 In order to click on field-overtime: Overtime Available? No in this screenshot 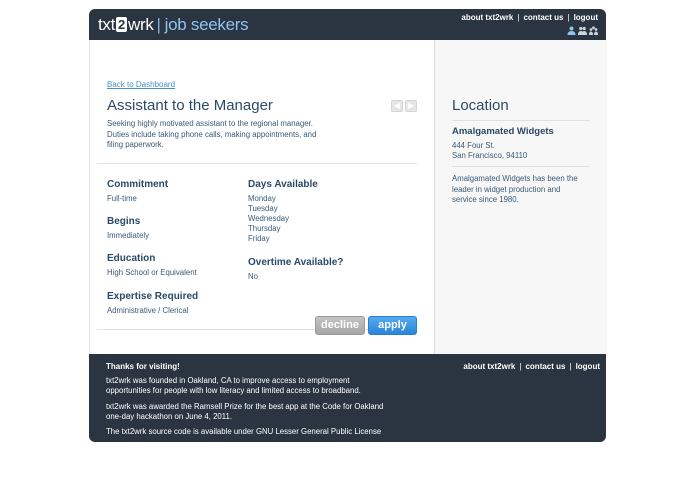, I will do `click(295, 269)`.